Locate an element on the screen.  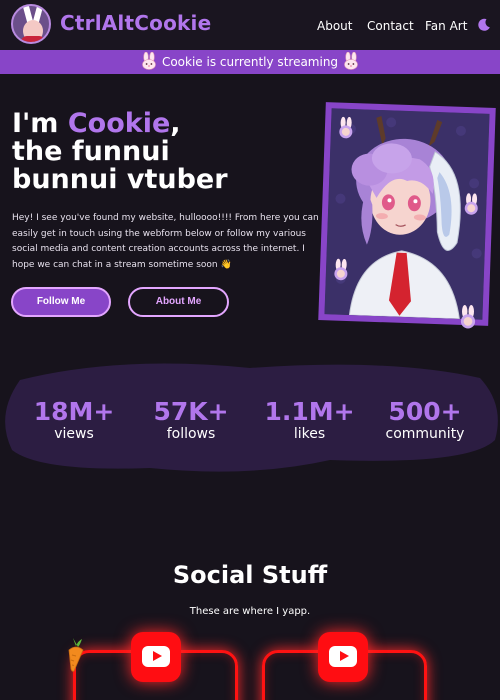
stat-follows-value: 57K+ is located at coordinates (191, 411).